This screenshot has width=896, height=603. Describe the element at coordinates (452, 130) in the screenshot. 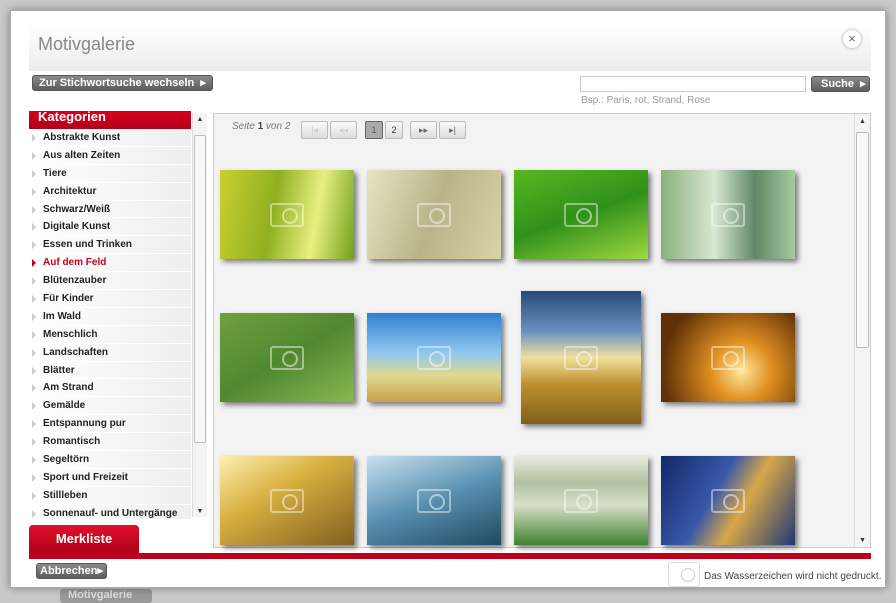

I see `last-page-button: ▸|` at that location.